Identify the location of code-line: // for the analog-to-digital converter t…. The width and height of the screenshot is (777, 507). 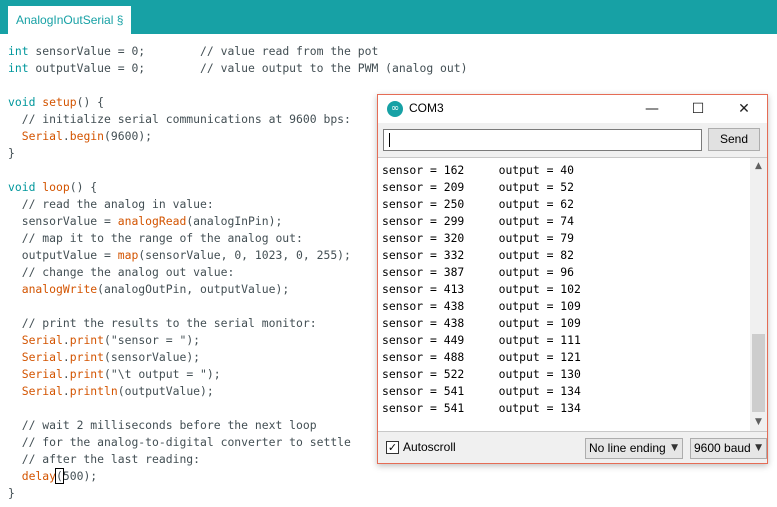
(179, 442).